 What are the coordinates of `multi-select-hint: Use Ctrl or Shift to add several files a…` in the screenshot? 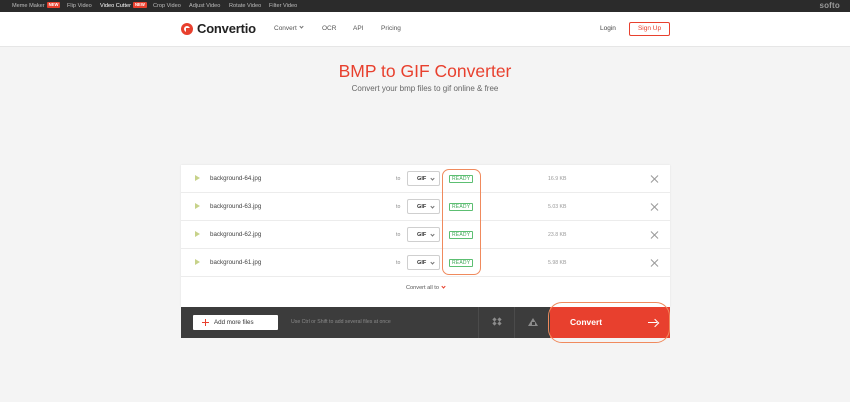 It's located at (341, 322).